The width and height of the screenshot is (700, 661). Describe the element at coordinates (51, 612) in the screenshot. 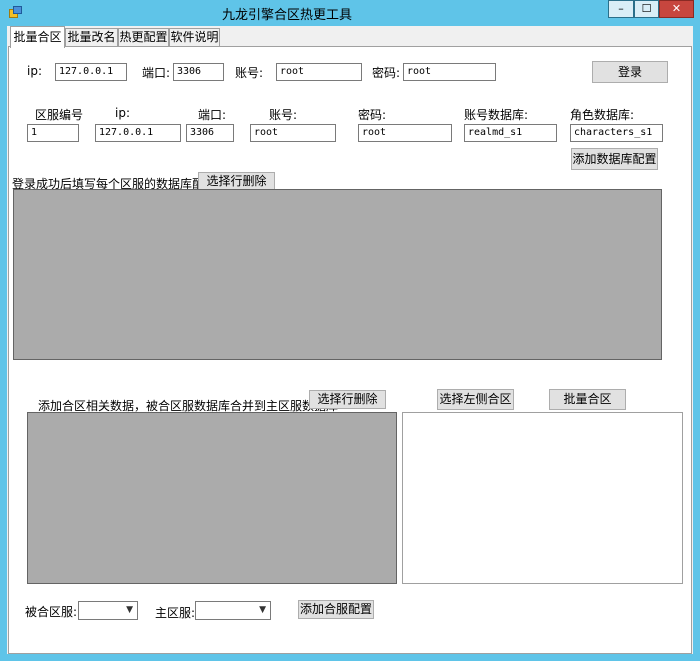

I see `merged-zone-label: 被合区服:` at that location.